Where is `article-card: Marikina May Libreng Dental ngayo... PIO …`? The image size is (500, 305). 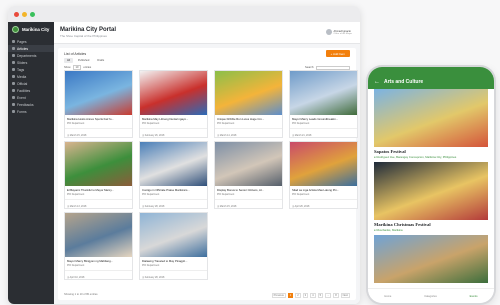
article-card: Marikina May Libreng Dental ngayo... PIO … is located at coordinates (173, 104).